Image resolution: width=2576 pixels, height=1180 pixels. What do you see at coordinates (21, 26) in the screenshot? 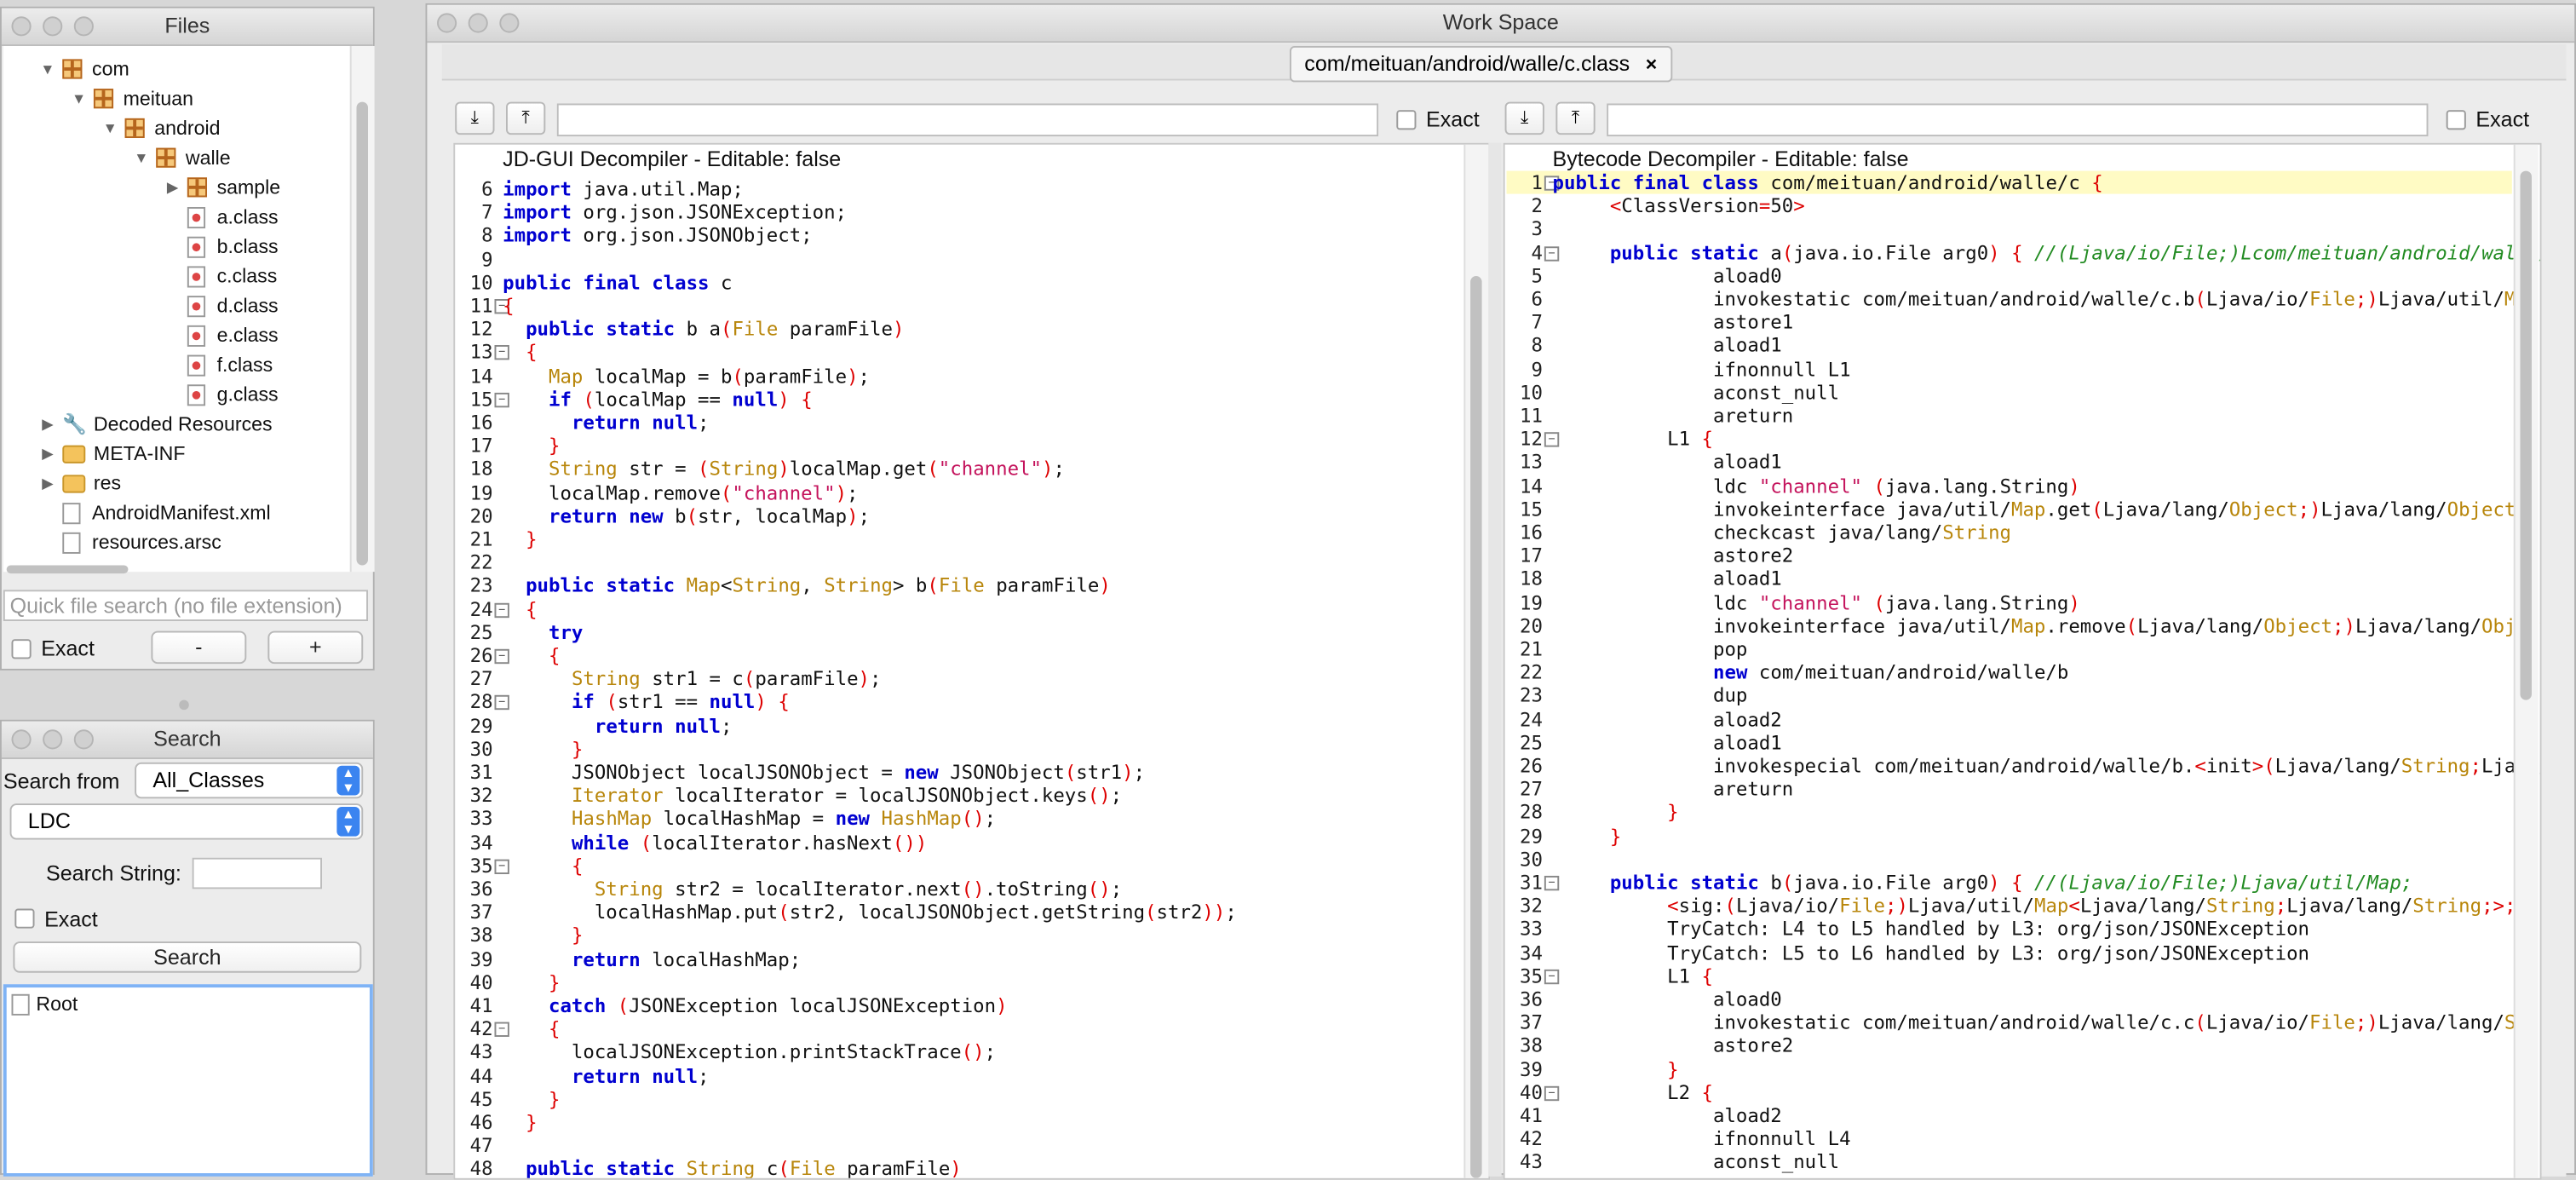
I see `close-window-button` at bounding box center [21, 26].